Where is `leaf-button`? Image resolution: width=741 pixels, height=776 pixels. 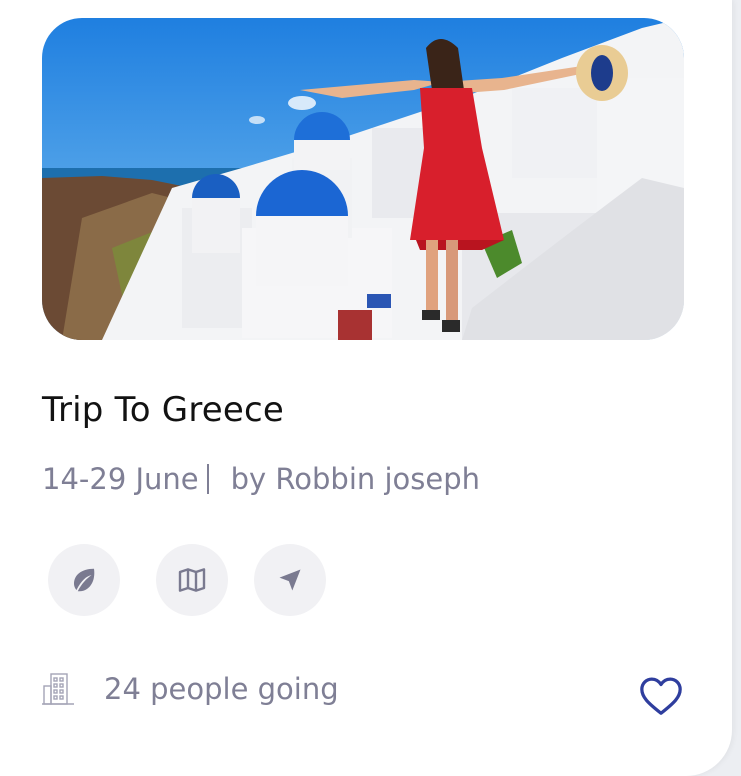 leaf-button is located at coordinates (84, 580).